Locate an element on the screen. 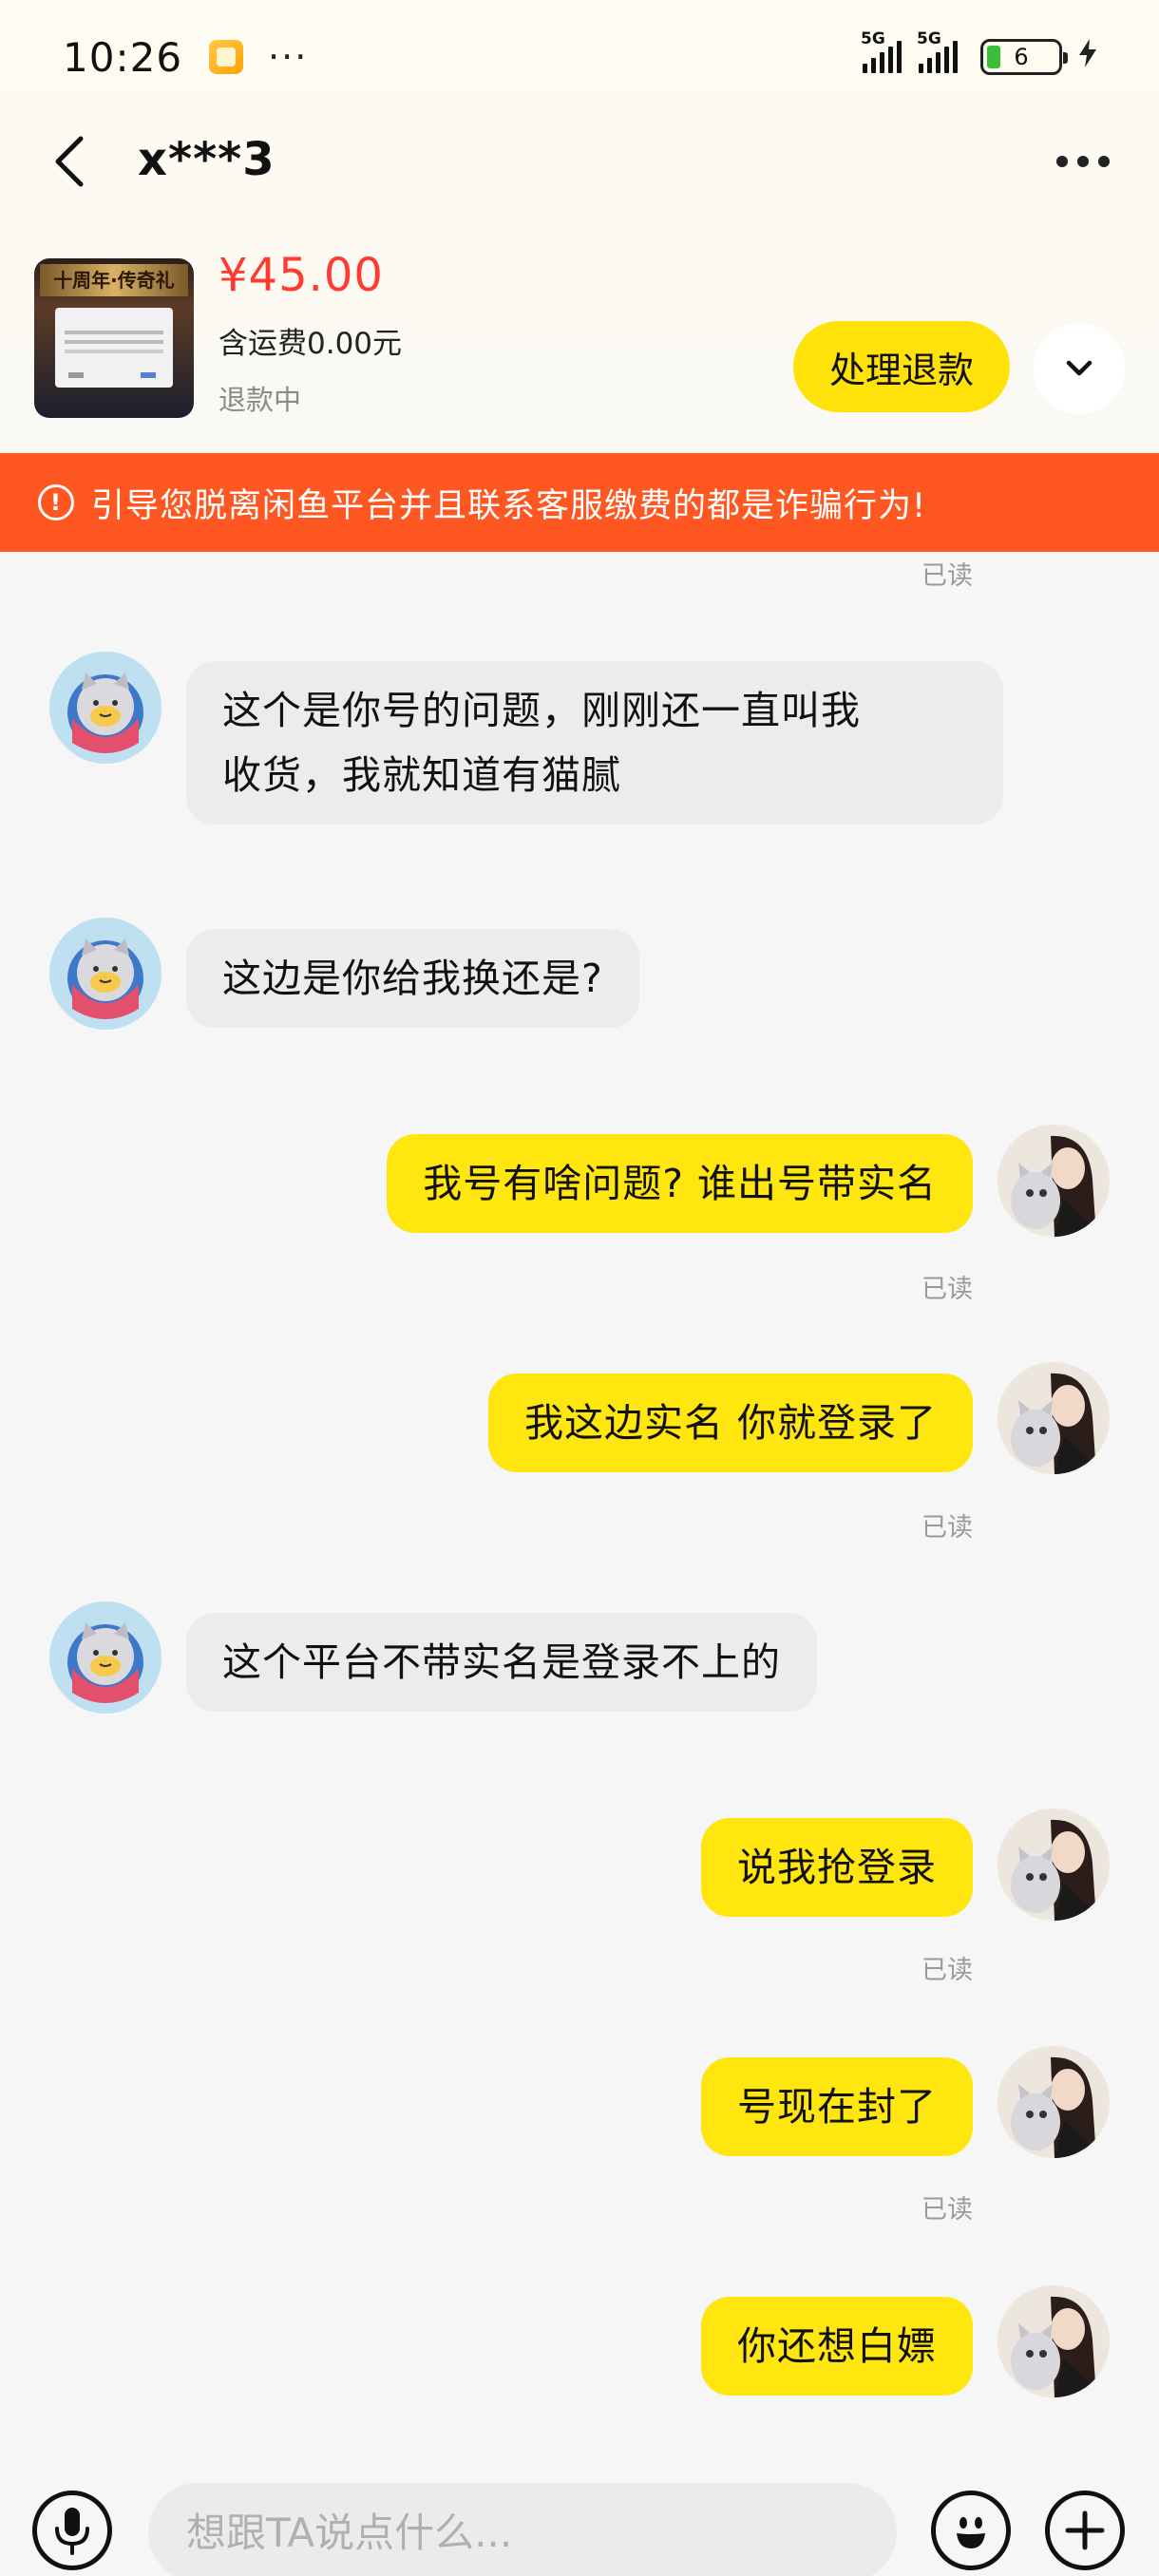 Image resolution: width=1159 pixels, height=2576 pixels. emoji-icon is located at coordinates (971, 2532).